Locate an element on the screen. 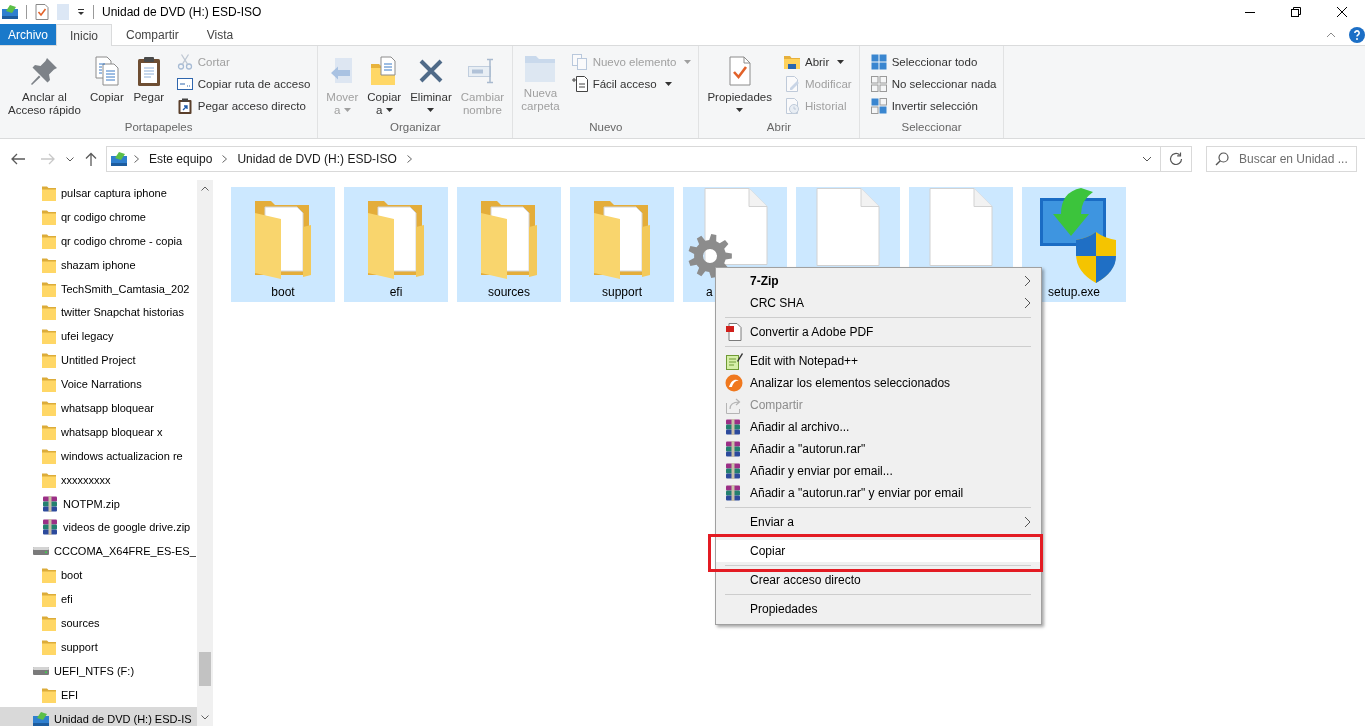 This screenshot has height=726, width=1365. tree-item: twitter Snapchat historias is located at coordinates (98, 312).